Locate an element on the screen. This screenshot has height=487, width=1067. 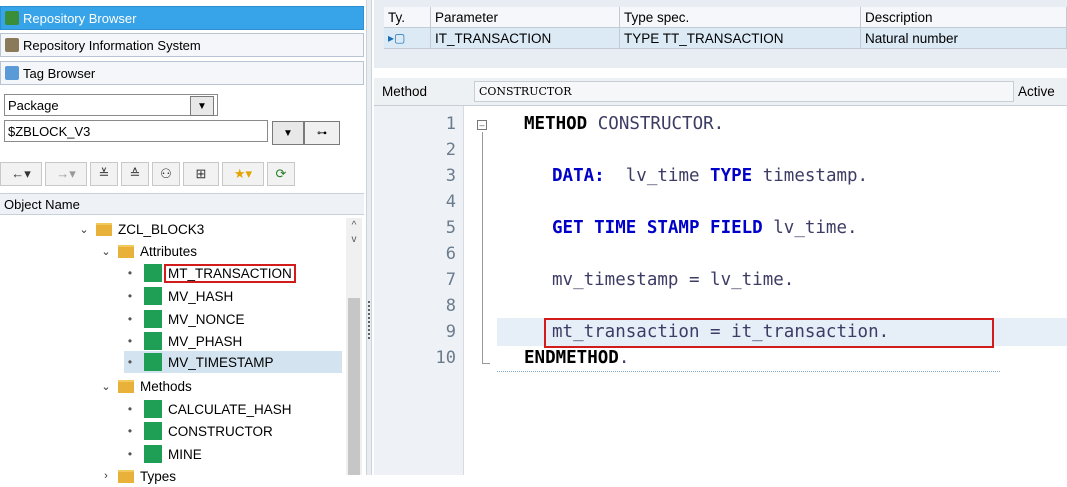
code-line-1: METHOD CONSTRUCTOR. is located at coordinates (624, 124).